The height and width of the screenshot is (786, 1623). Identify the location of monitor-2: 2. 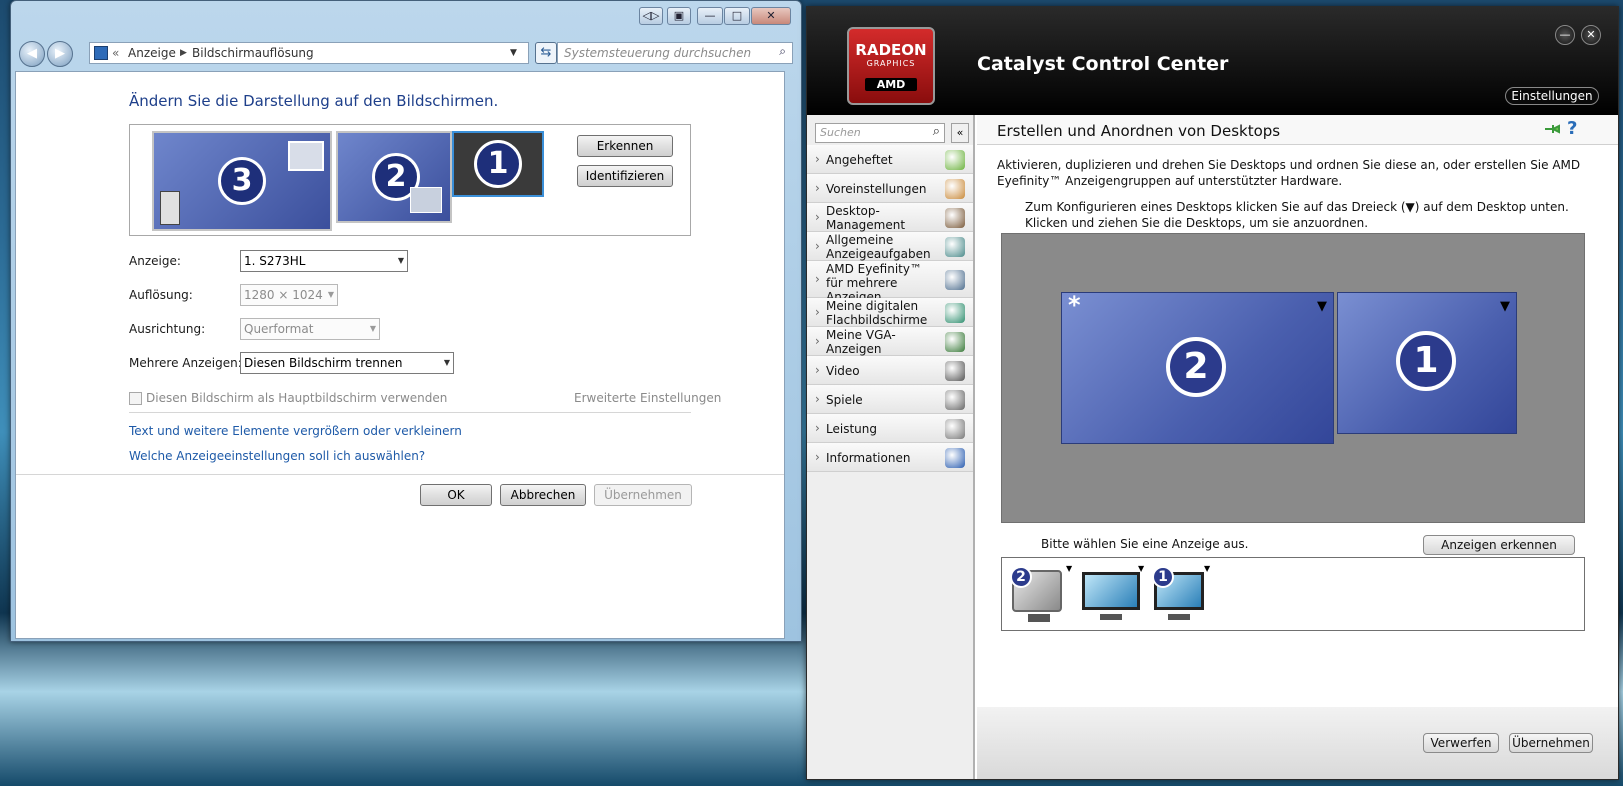
(394, 177).